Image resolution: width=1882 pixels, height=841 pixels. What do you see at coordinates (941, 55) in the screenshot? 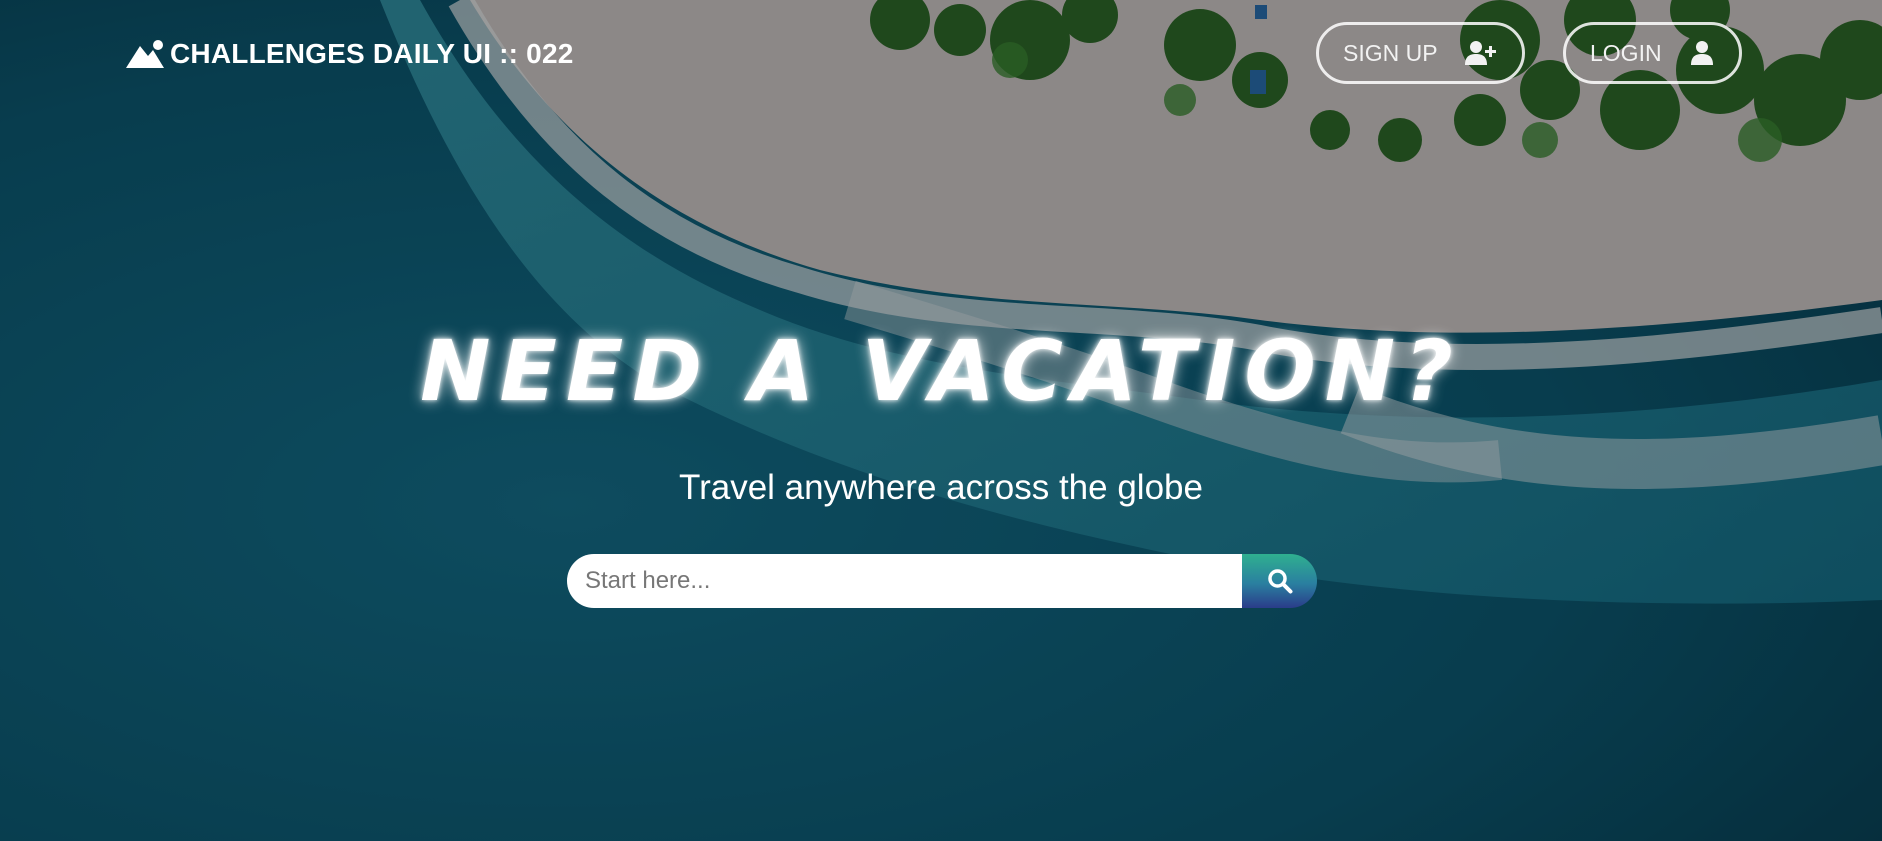
I see `top-navigation: CHALLENGES DAILY UI :: 022 SIGN UP LOGIN` at bounding box center [941, 55].